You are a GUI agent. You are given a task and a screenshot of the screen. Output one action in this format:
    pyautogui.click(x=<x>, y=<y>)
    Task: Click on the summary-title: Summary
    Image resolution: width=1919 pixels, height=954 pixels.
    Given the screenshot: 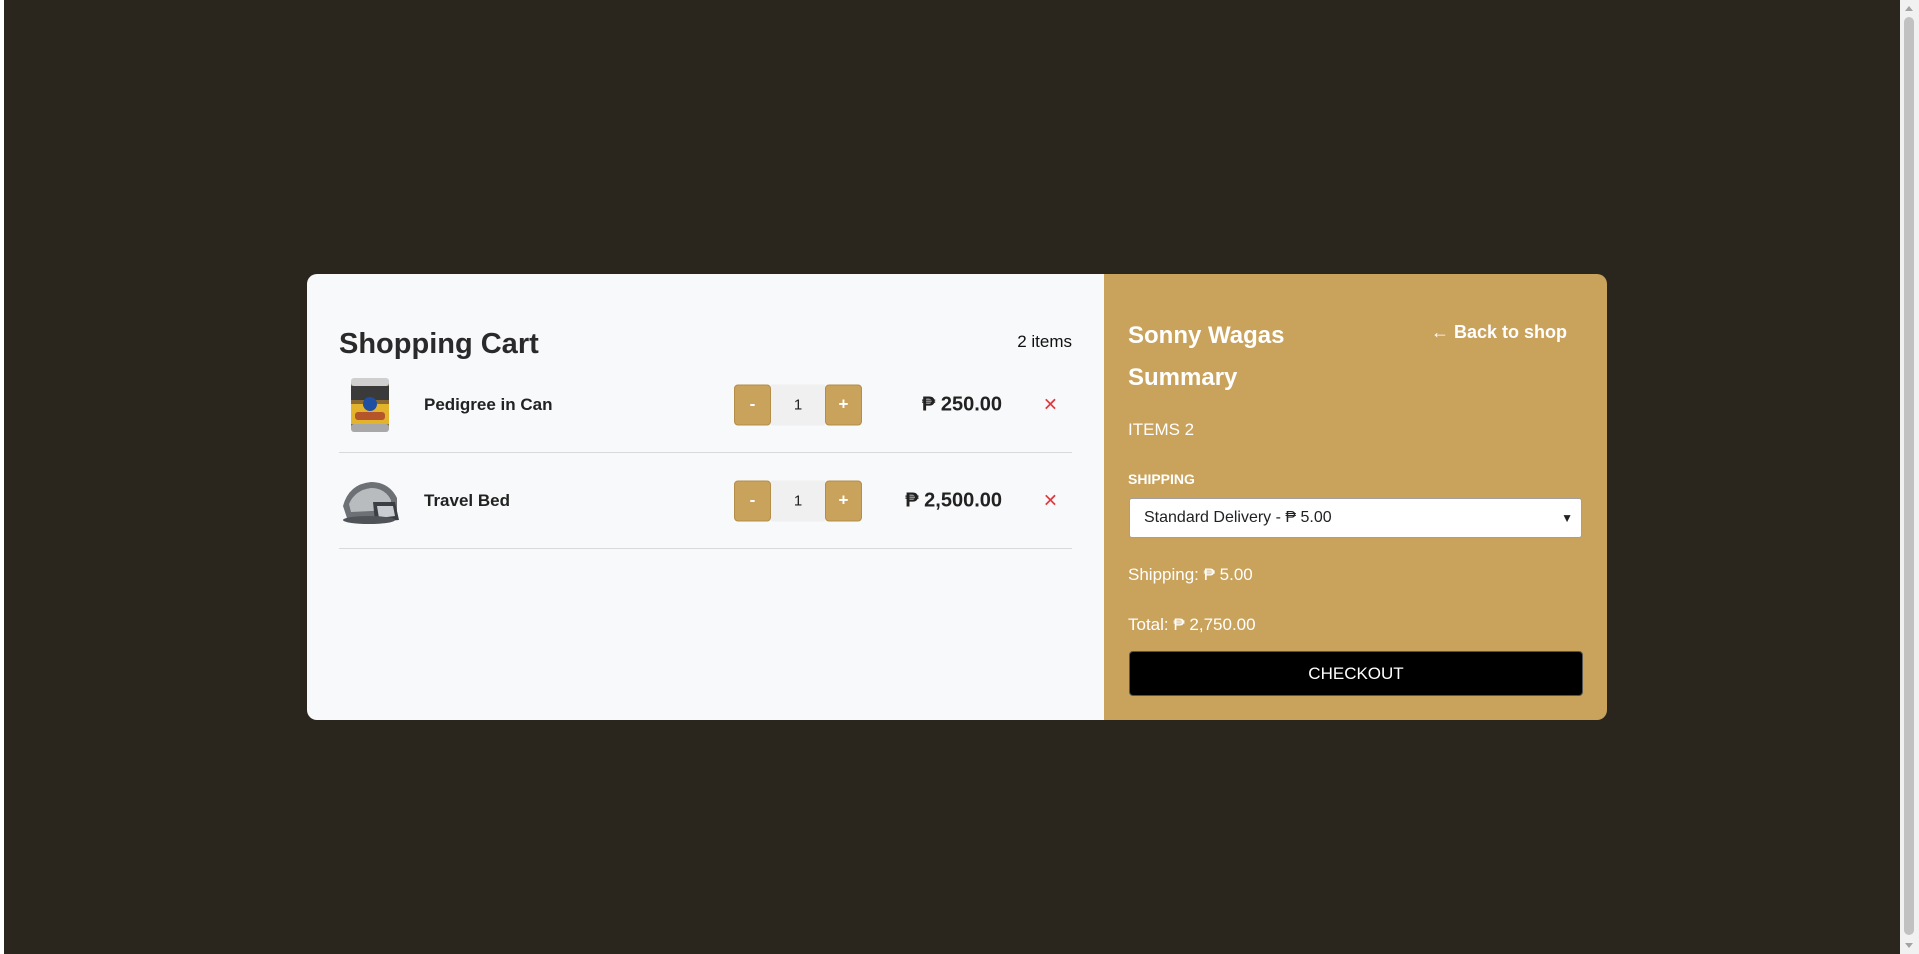 What is the action you would take?
    pyautogui.click(x=1183, y=377)
    